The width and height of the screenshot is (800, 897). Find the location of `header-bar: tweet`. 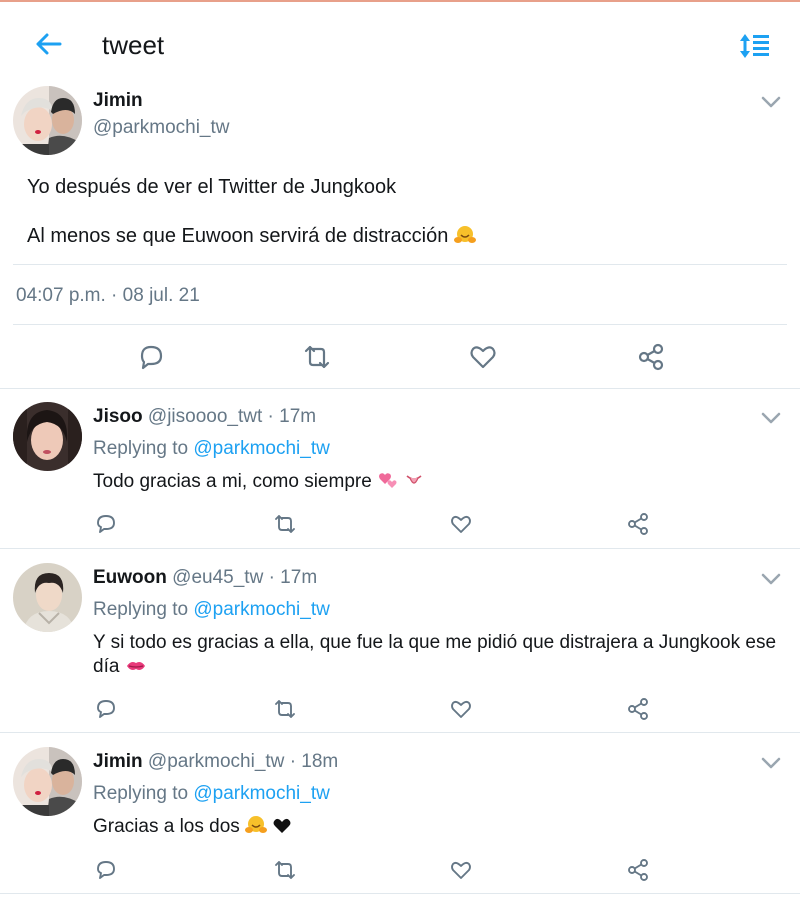

header-bar: tweet is located at coordinates (400, 43).